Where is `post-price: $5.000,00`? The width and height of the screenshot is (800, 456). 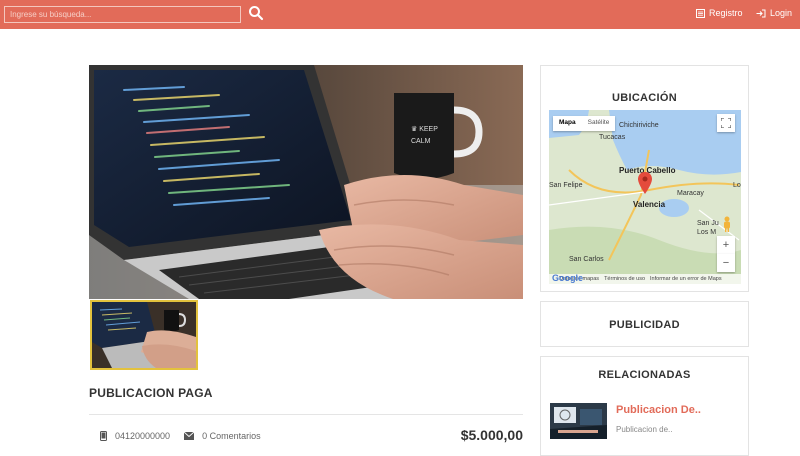 post-price: $5.000,00 is located at coordinates (491, 435).